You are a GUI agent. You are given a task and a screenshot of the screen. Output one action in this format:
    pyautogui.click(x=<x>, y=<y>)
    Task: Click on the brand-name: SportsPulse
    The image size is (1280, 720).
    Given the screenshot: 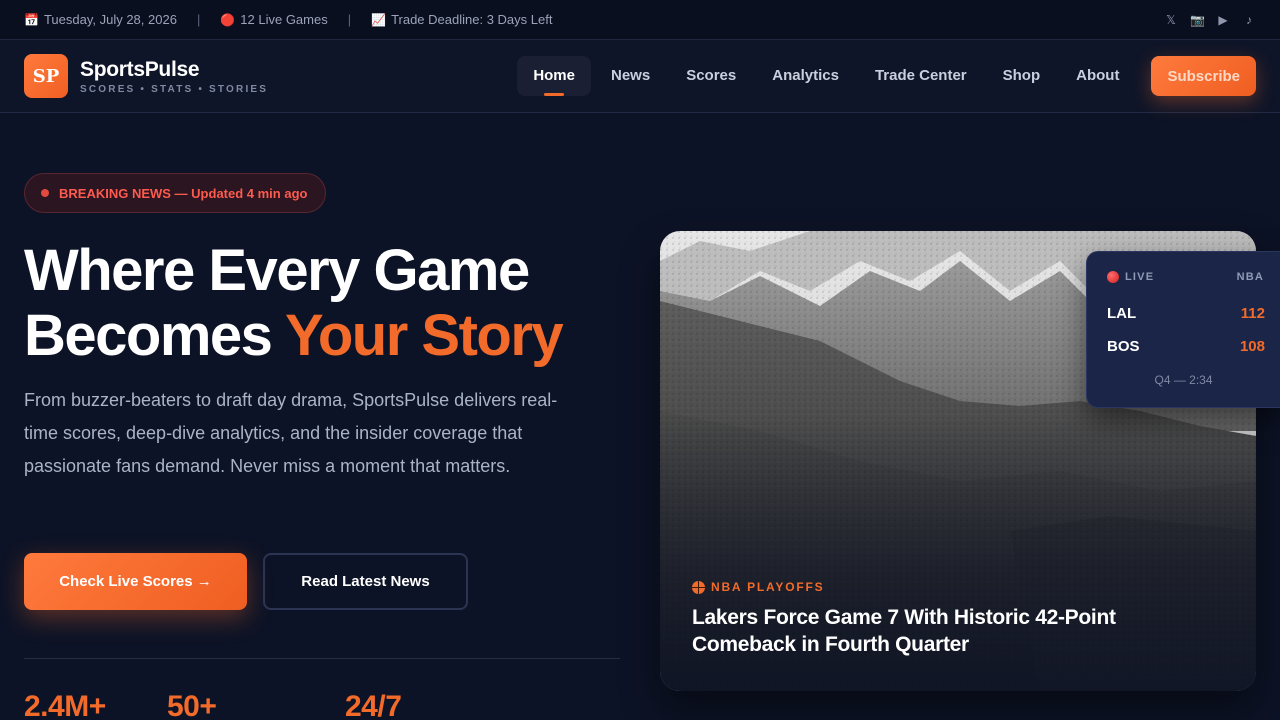 What is the action you would take?
    pyautogui.click(x=140, y=69)
    